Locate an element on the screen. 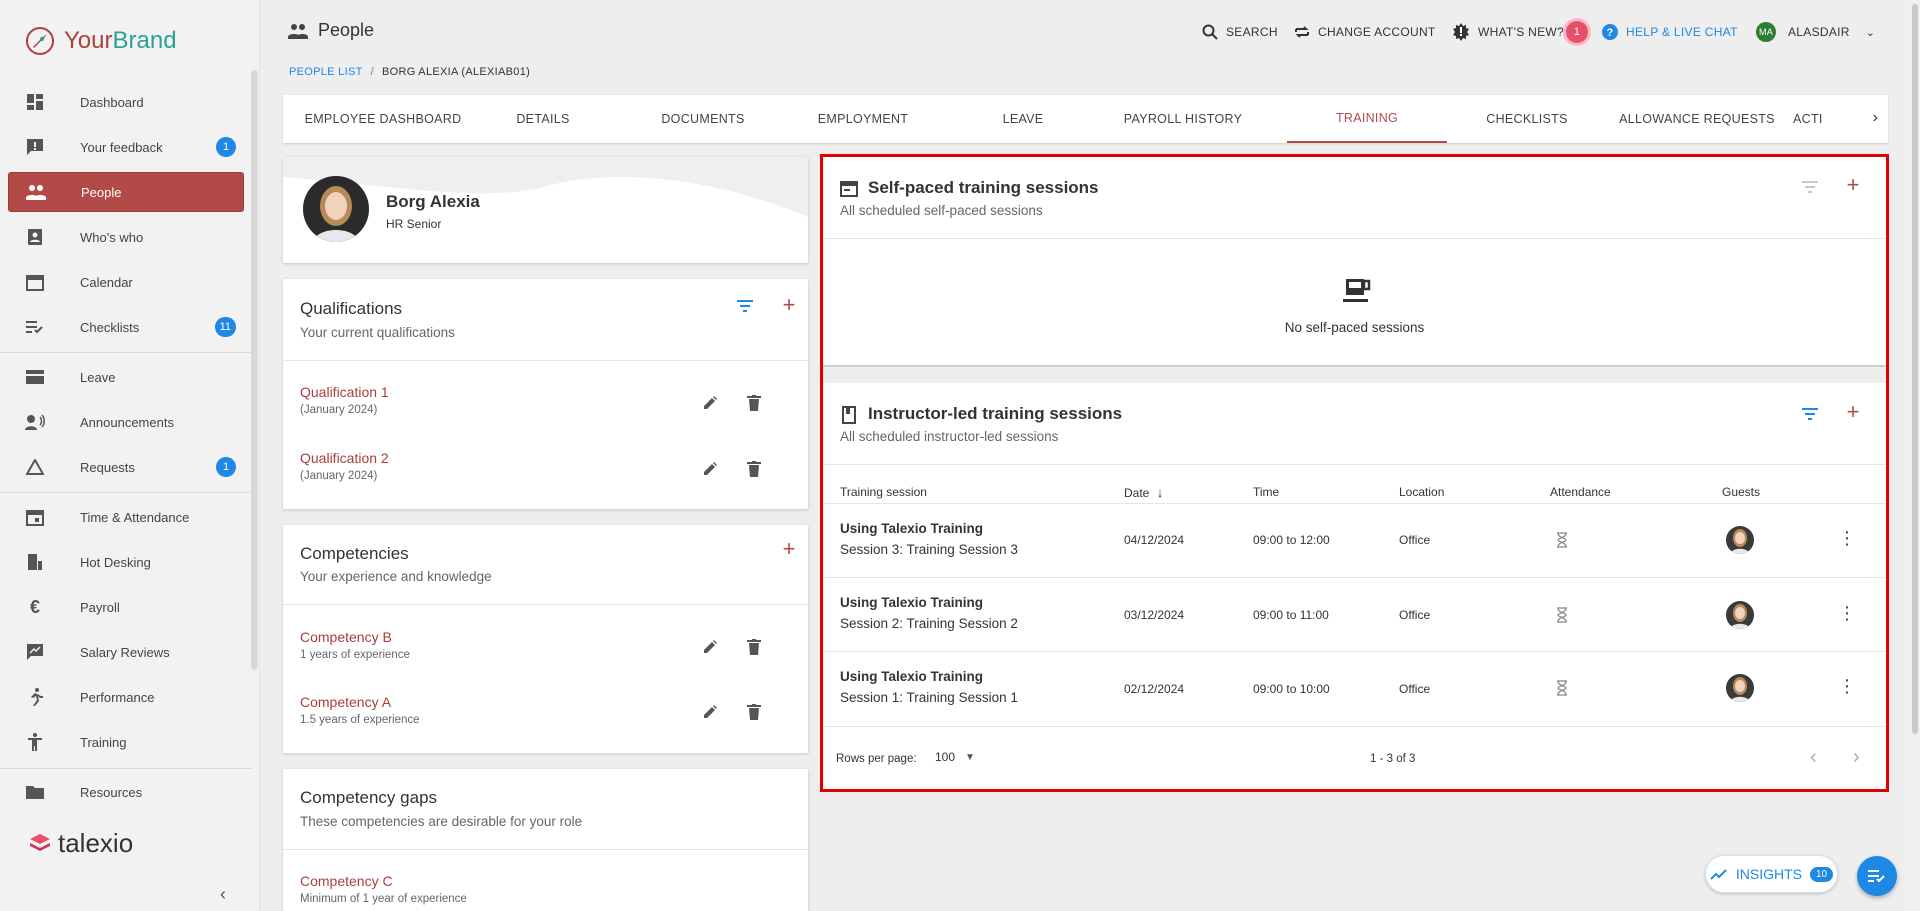 The image size is (1920, 911). tab-leave: LEAVE is located at coordinates (1023, 119).